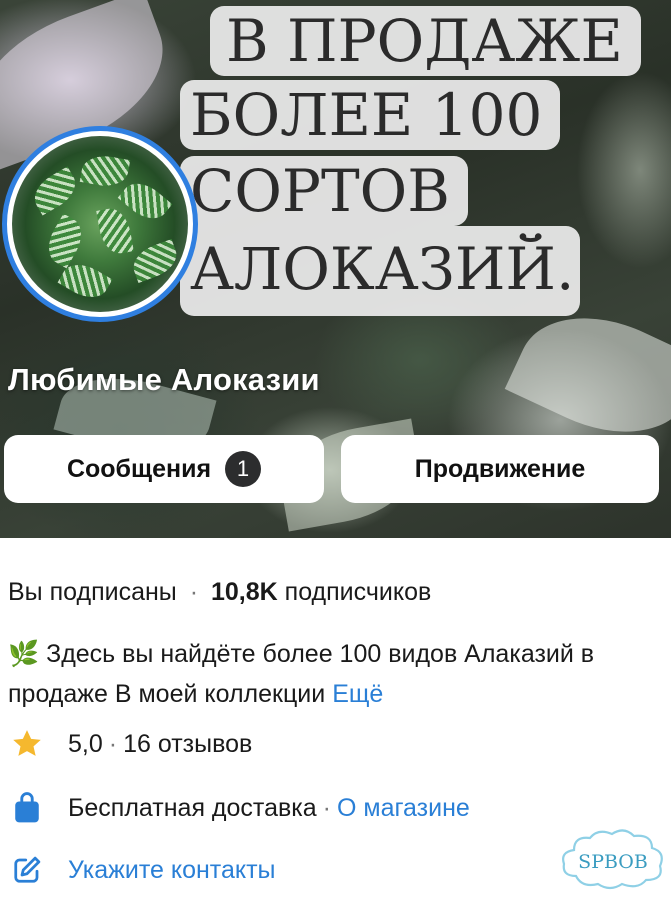 Image resolution: width=671 pixels, height=897 pixels. Describe the element at coordinates (370, 115) in the screenshot. I see `cover-banner-line: БОЛЕЕ 100` at that location.